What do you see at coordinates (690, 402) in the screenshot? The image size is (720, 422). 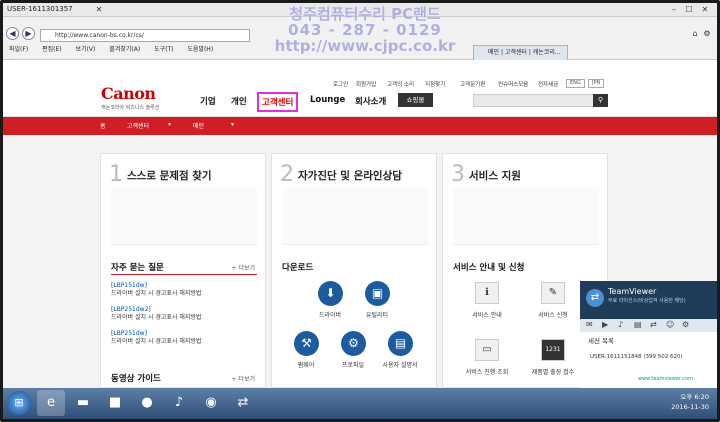 I see `clock: 오후 6:20 2016-11-30` at bounding box center [690, 402].